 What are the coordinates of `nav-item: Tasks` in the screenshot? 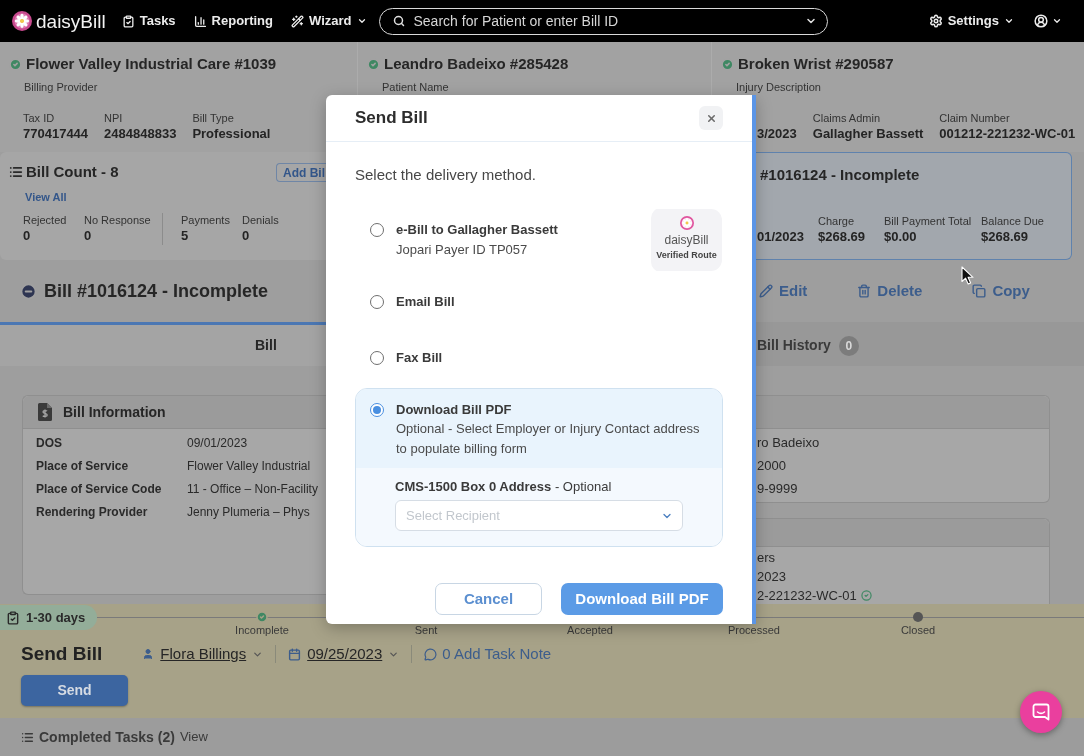 It's located at (148, 21).